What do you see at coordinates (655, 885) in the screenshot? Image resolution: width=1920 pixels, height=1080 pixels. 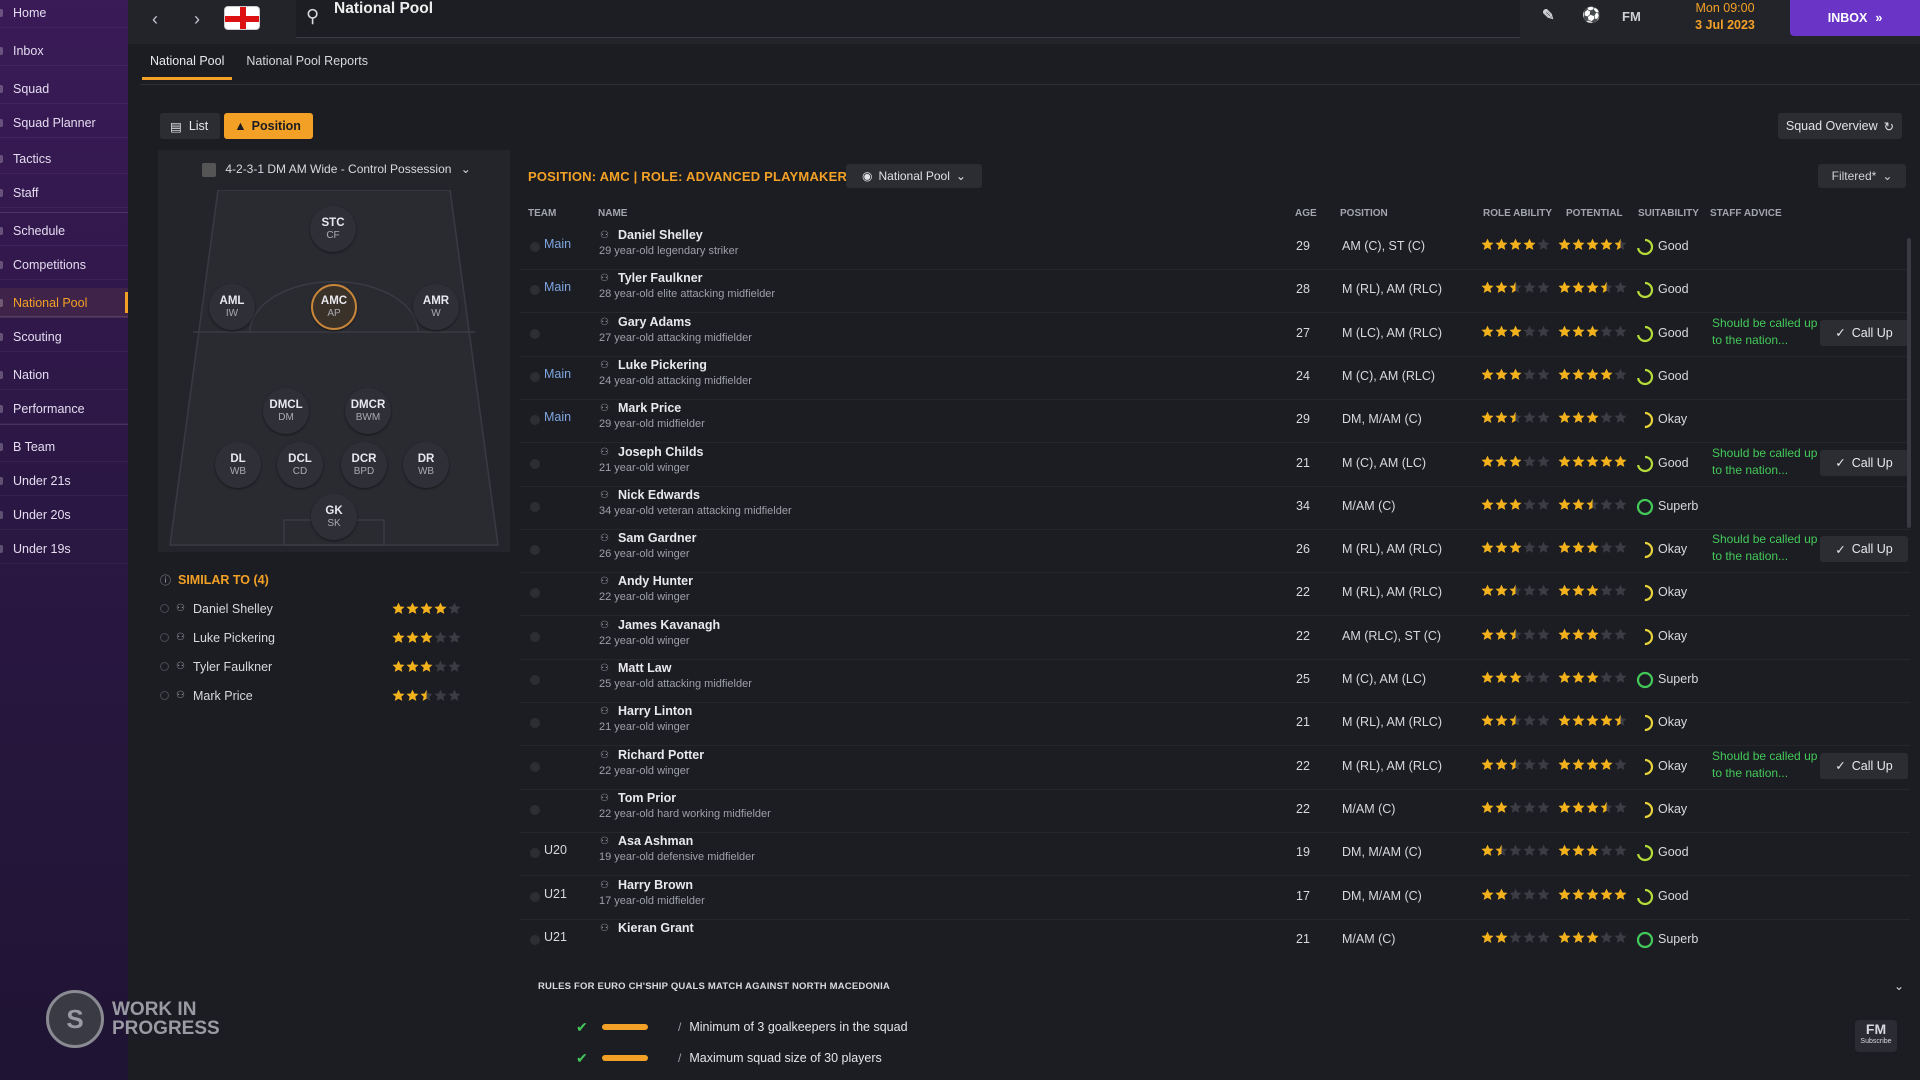 I see `player-name: Harry Brown` at bounding box center [655, 885].